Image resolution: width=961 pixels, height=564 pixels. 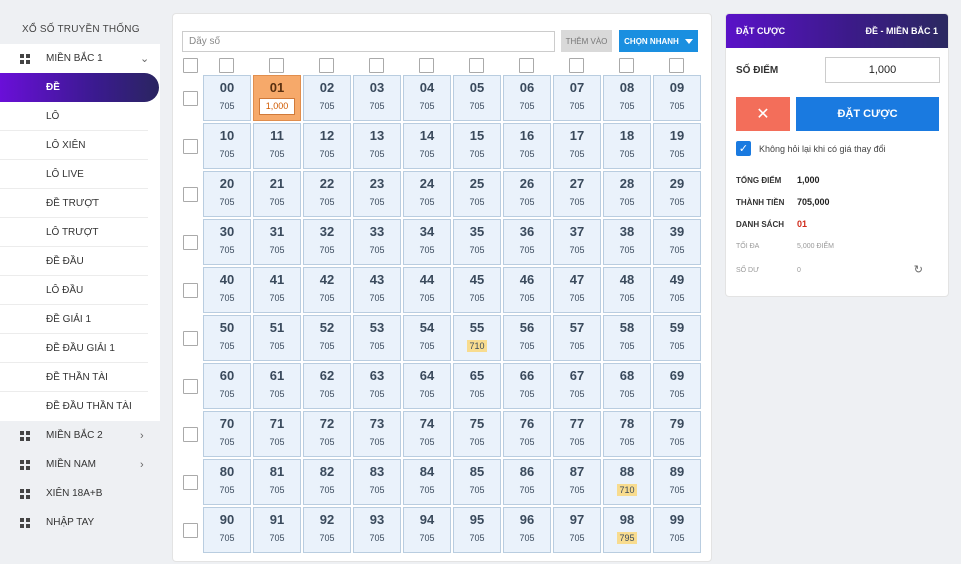 What do you see at coordinates (763, 114) in the screenshot?
I see `cancel-button: ✕` at bounding box center [763, 114].